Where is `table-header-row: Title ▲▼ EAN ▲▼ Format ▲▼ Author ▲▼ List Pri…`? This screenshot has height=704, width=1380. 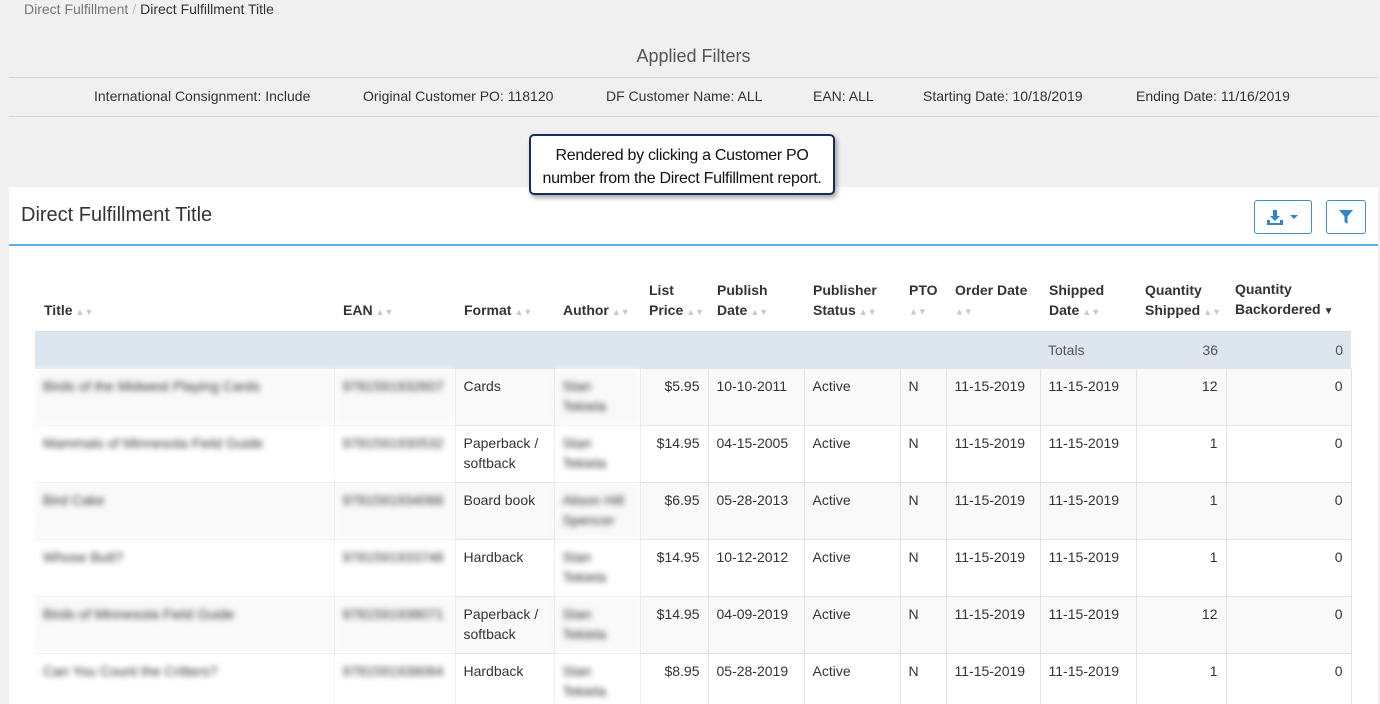 table-header-row: Title ▲▼ EAN ▲▼ Format ▲▼ Author ▲▼ List Pri… is located at coordinates (693, 297).